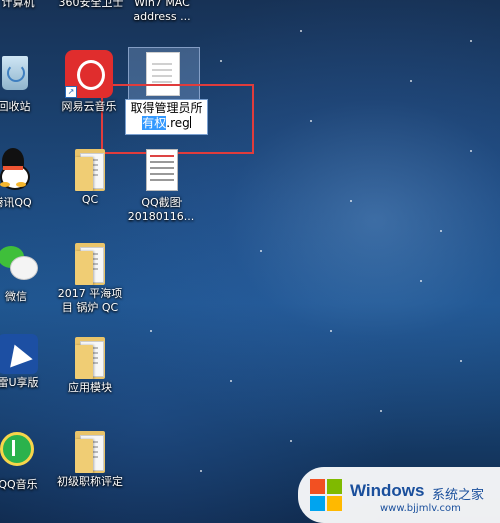 The height and width of the screenshot is (523, 500). I want to click on icon-label: 腾讯QQ, so click(16, 202).